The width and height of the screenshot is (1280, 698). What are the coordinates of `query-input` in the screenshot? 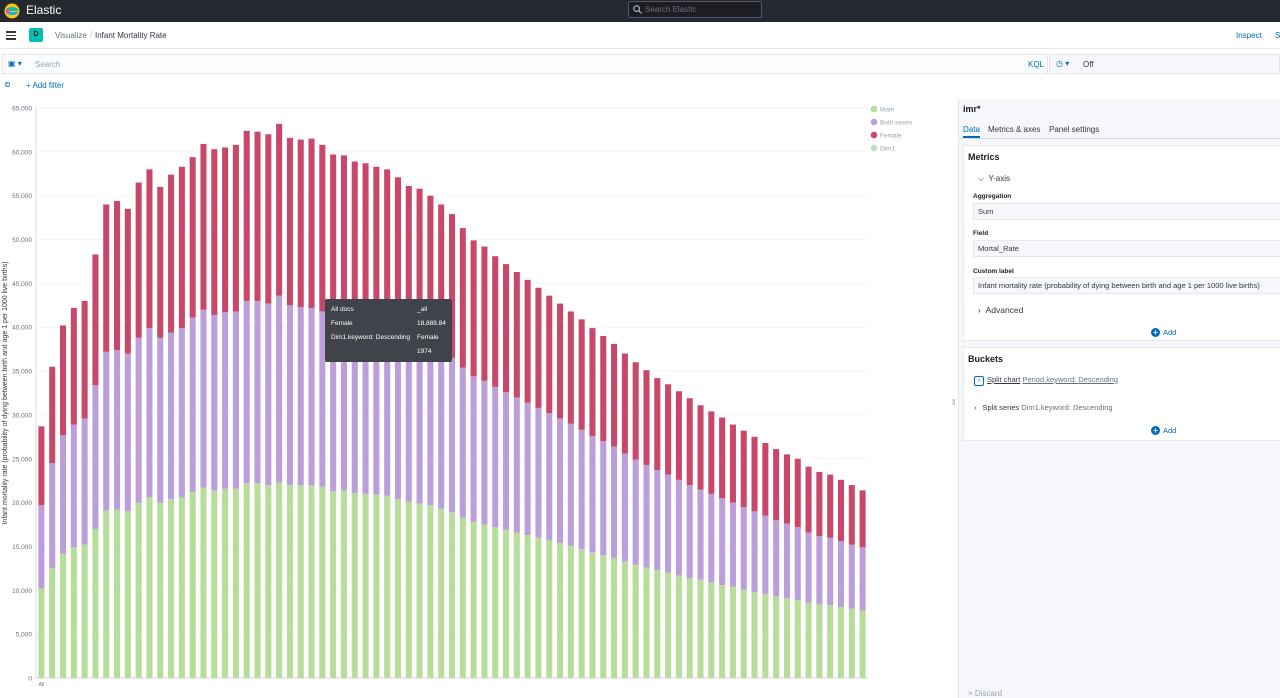 It's located at (485, 64).